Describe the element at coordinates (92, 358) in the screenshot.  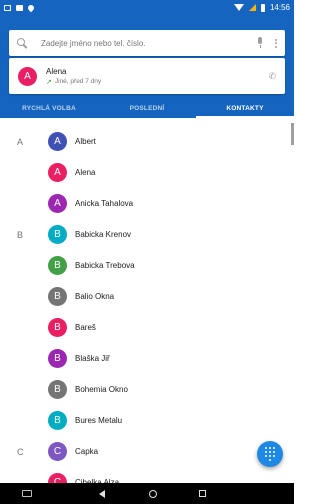
I see `contact-name: Blaška Jiř` at that location.